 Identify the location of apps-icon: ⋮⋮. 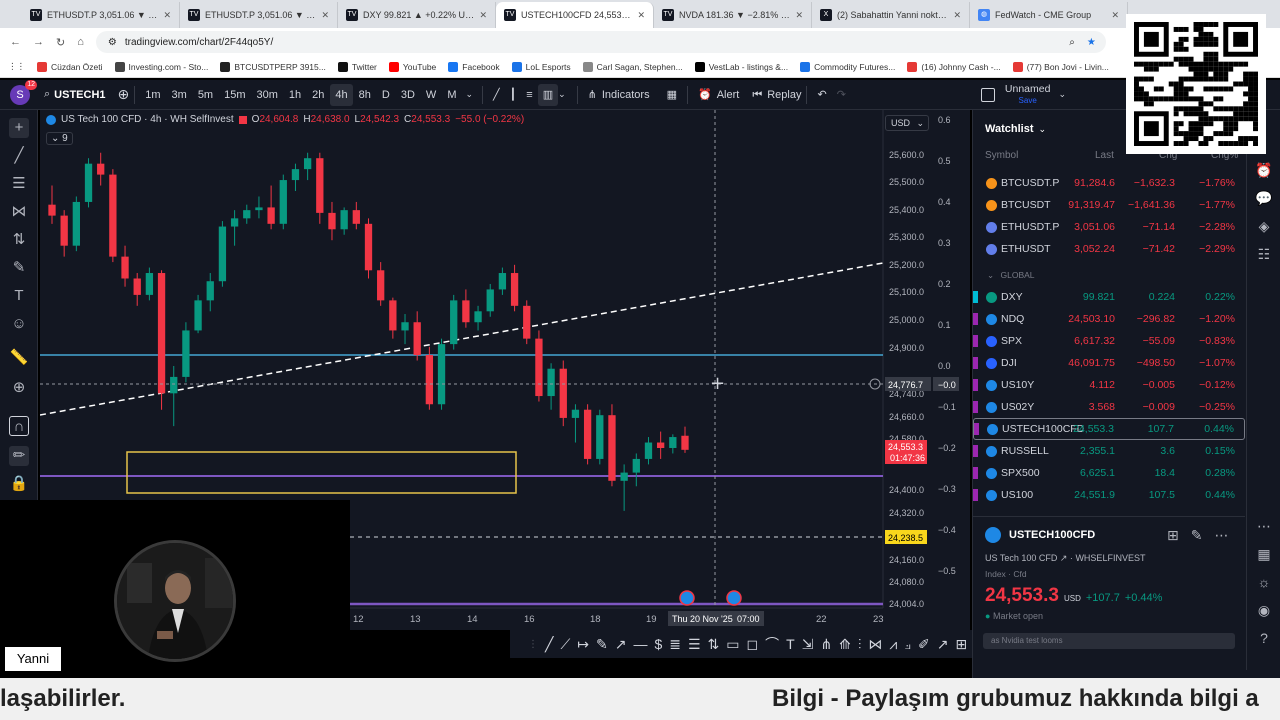
(16, 66).